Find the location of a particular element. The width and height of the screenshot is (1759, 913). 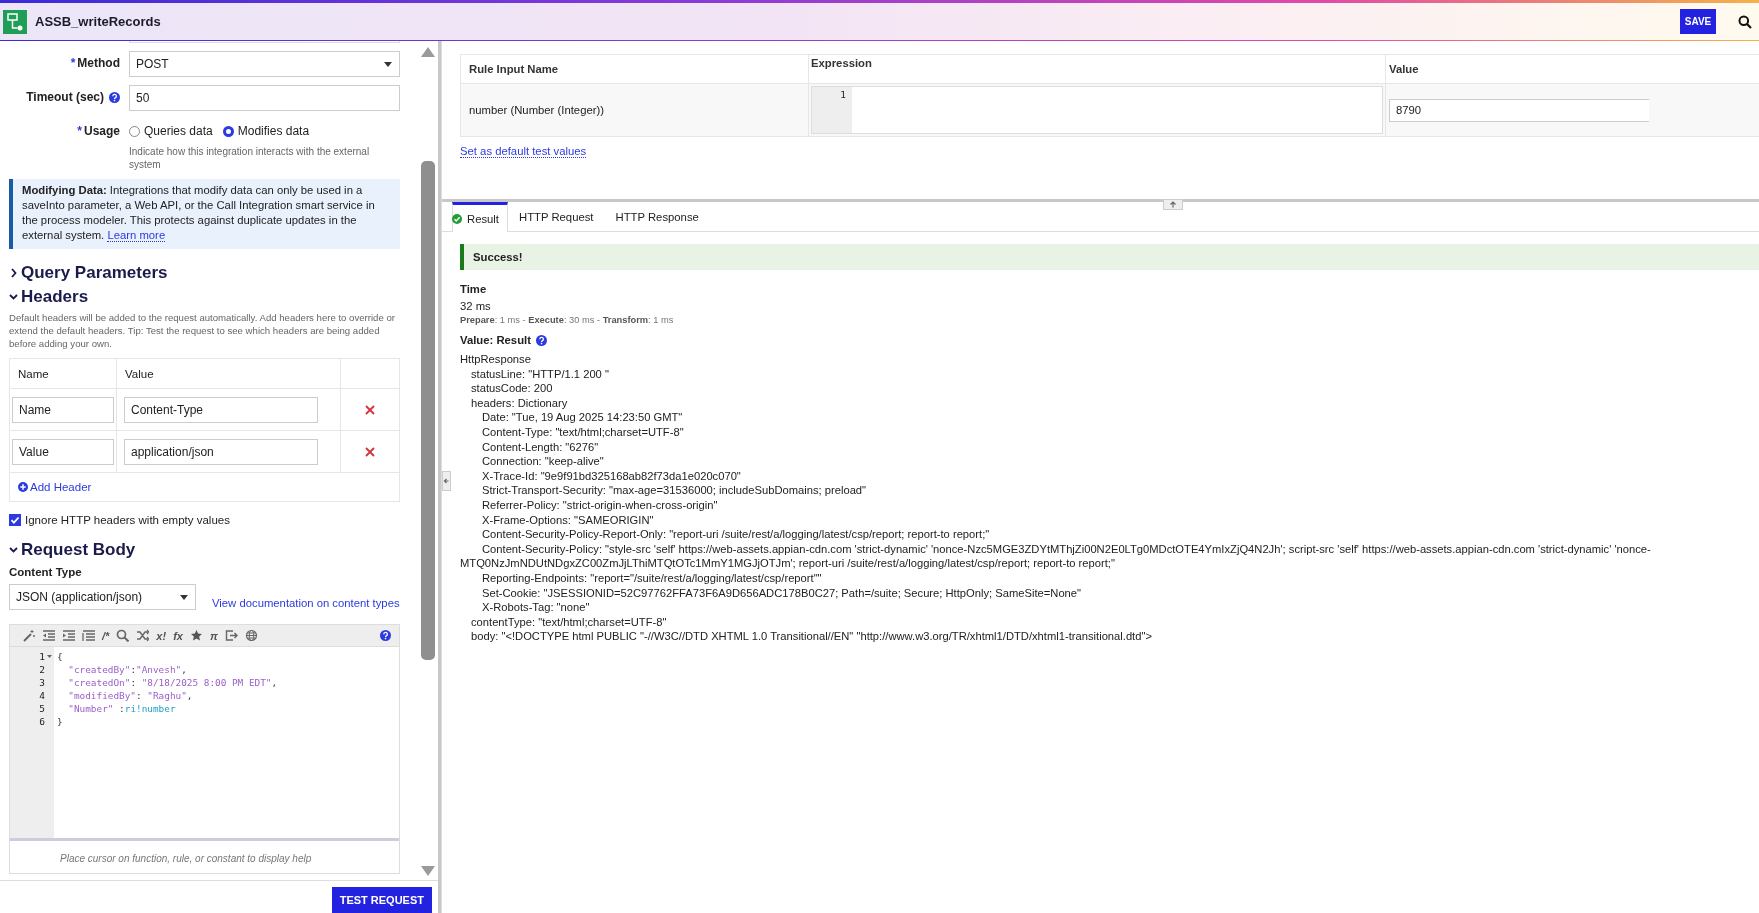

result-tab: Result is located at coordinates (480, 217).